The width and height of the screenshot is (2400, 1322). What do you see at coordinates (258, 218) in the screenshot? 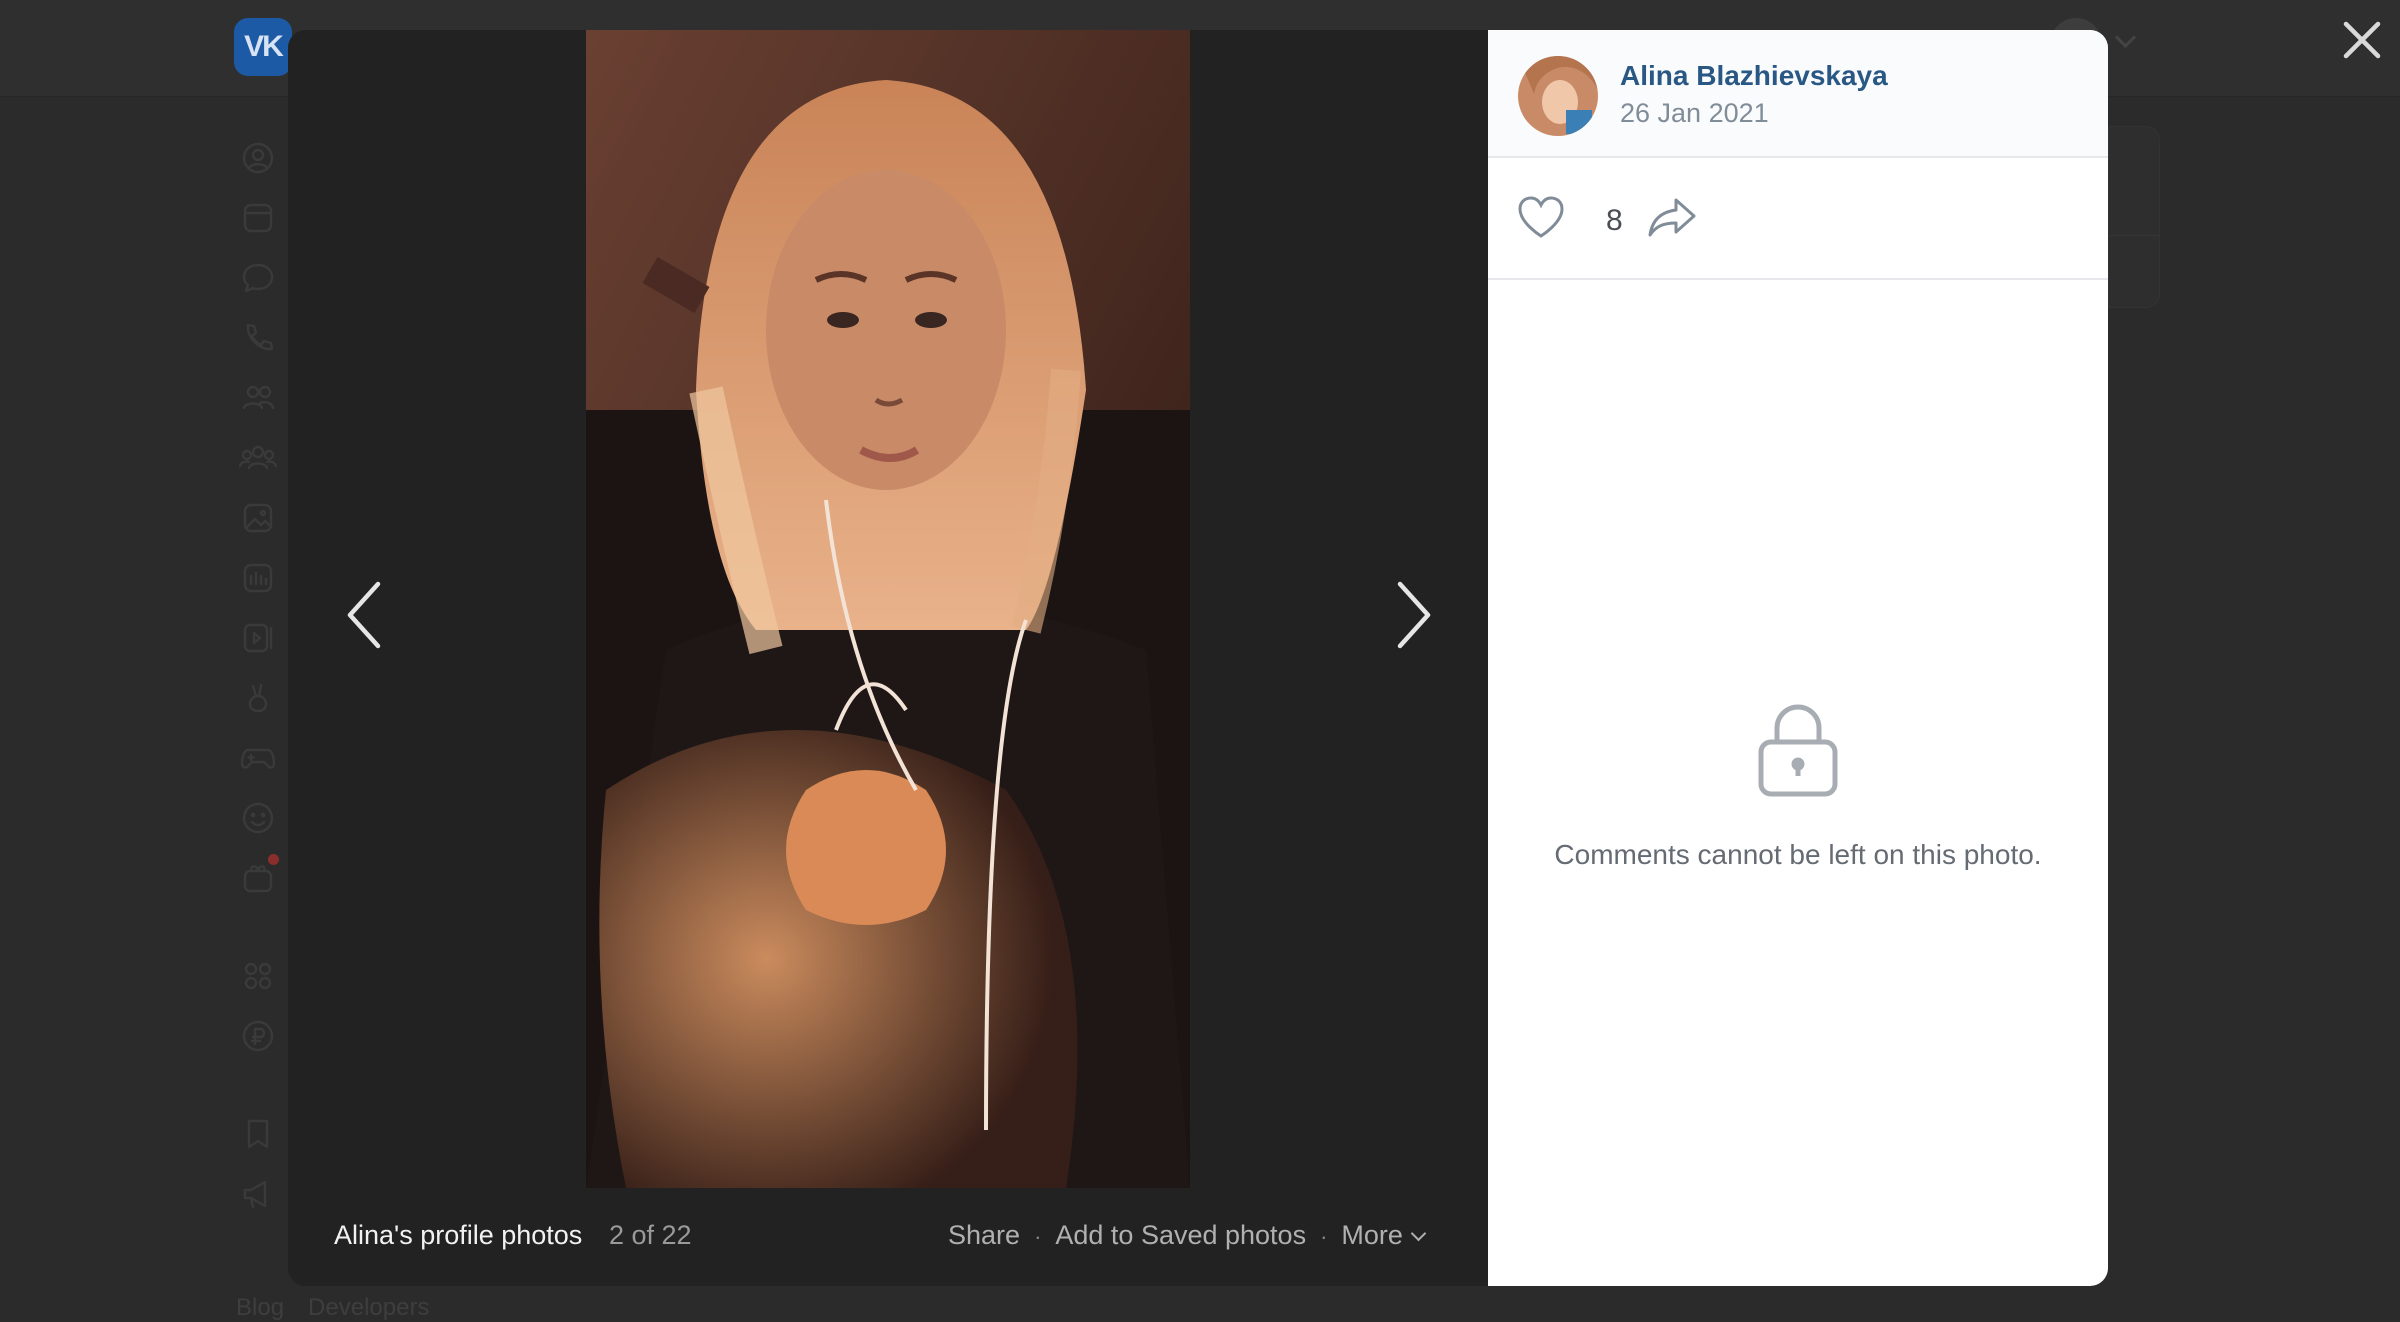
I see `news-icon` at bounding box center [258, 218].